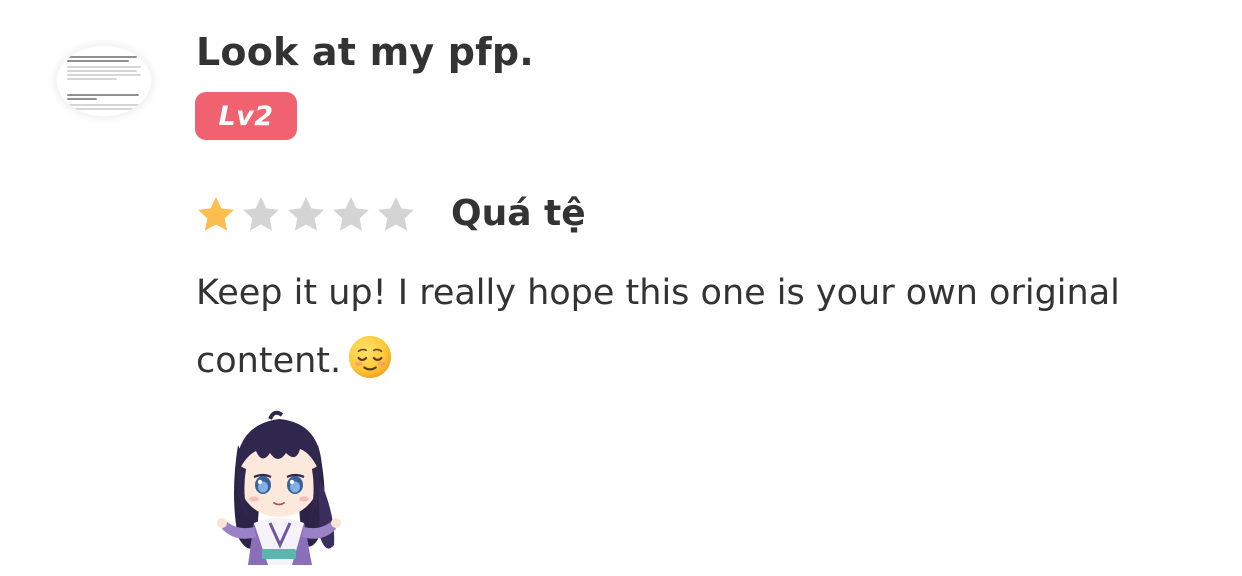 This screenshot has height=576, width=1242. Describe the element at coordinates (518, 213) in the screenshot. I see `rating-label: Quá tệ` at that location.